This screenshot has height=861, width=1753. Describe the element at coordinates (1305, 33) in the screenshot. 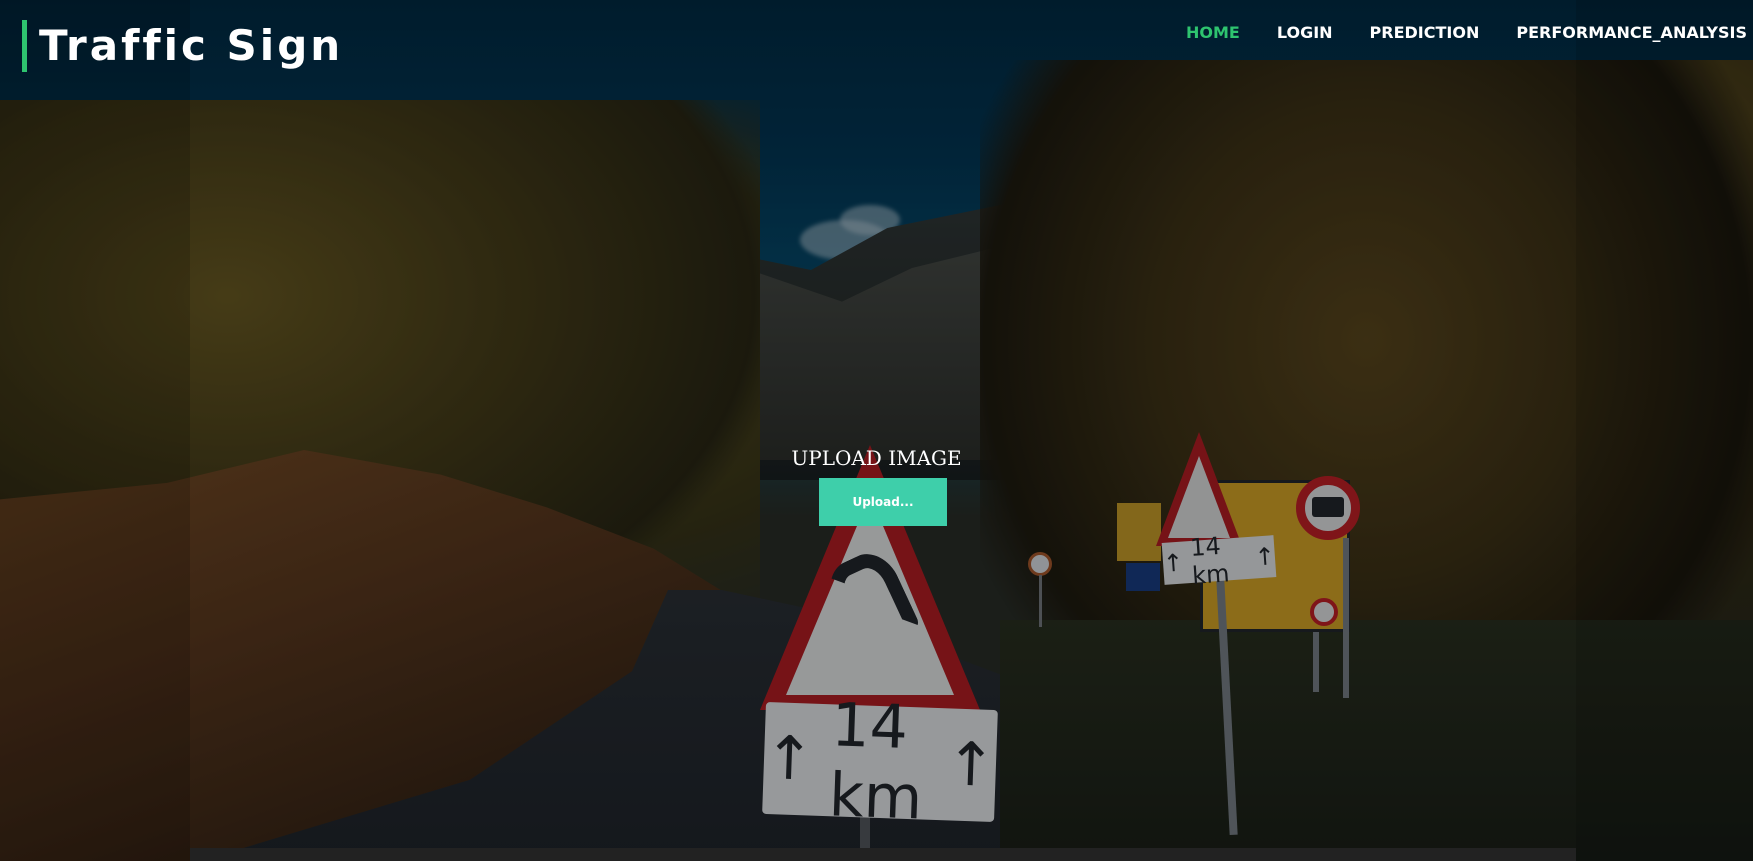

I see `nav-login: LOGIN` at that location.